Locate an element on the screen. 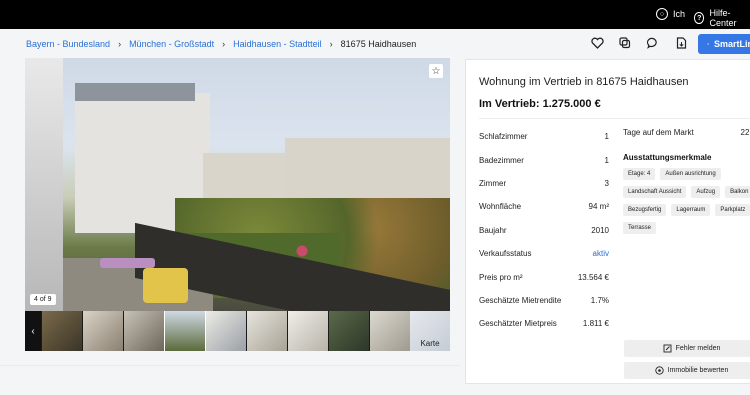 The height and width of the screenshot is (395, 750). feature-tag: Etage: 4 is located at coordinates (639, 174).